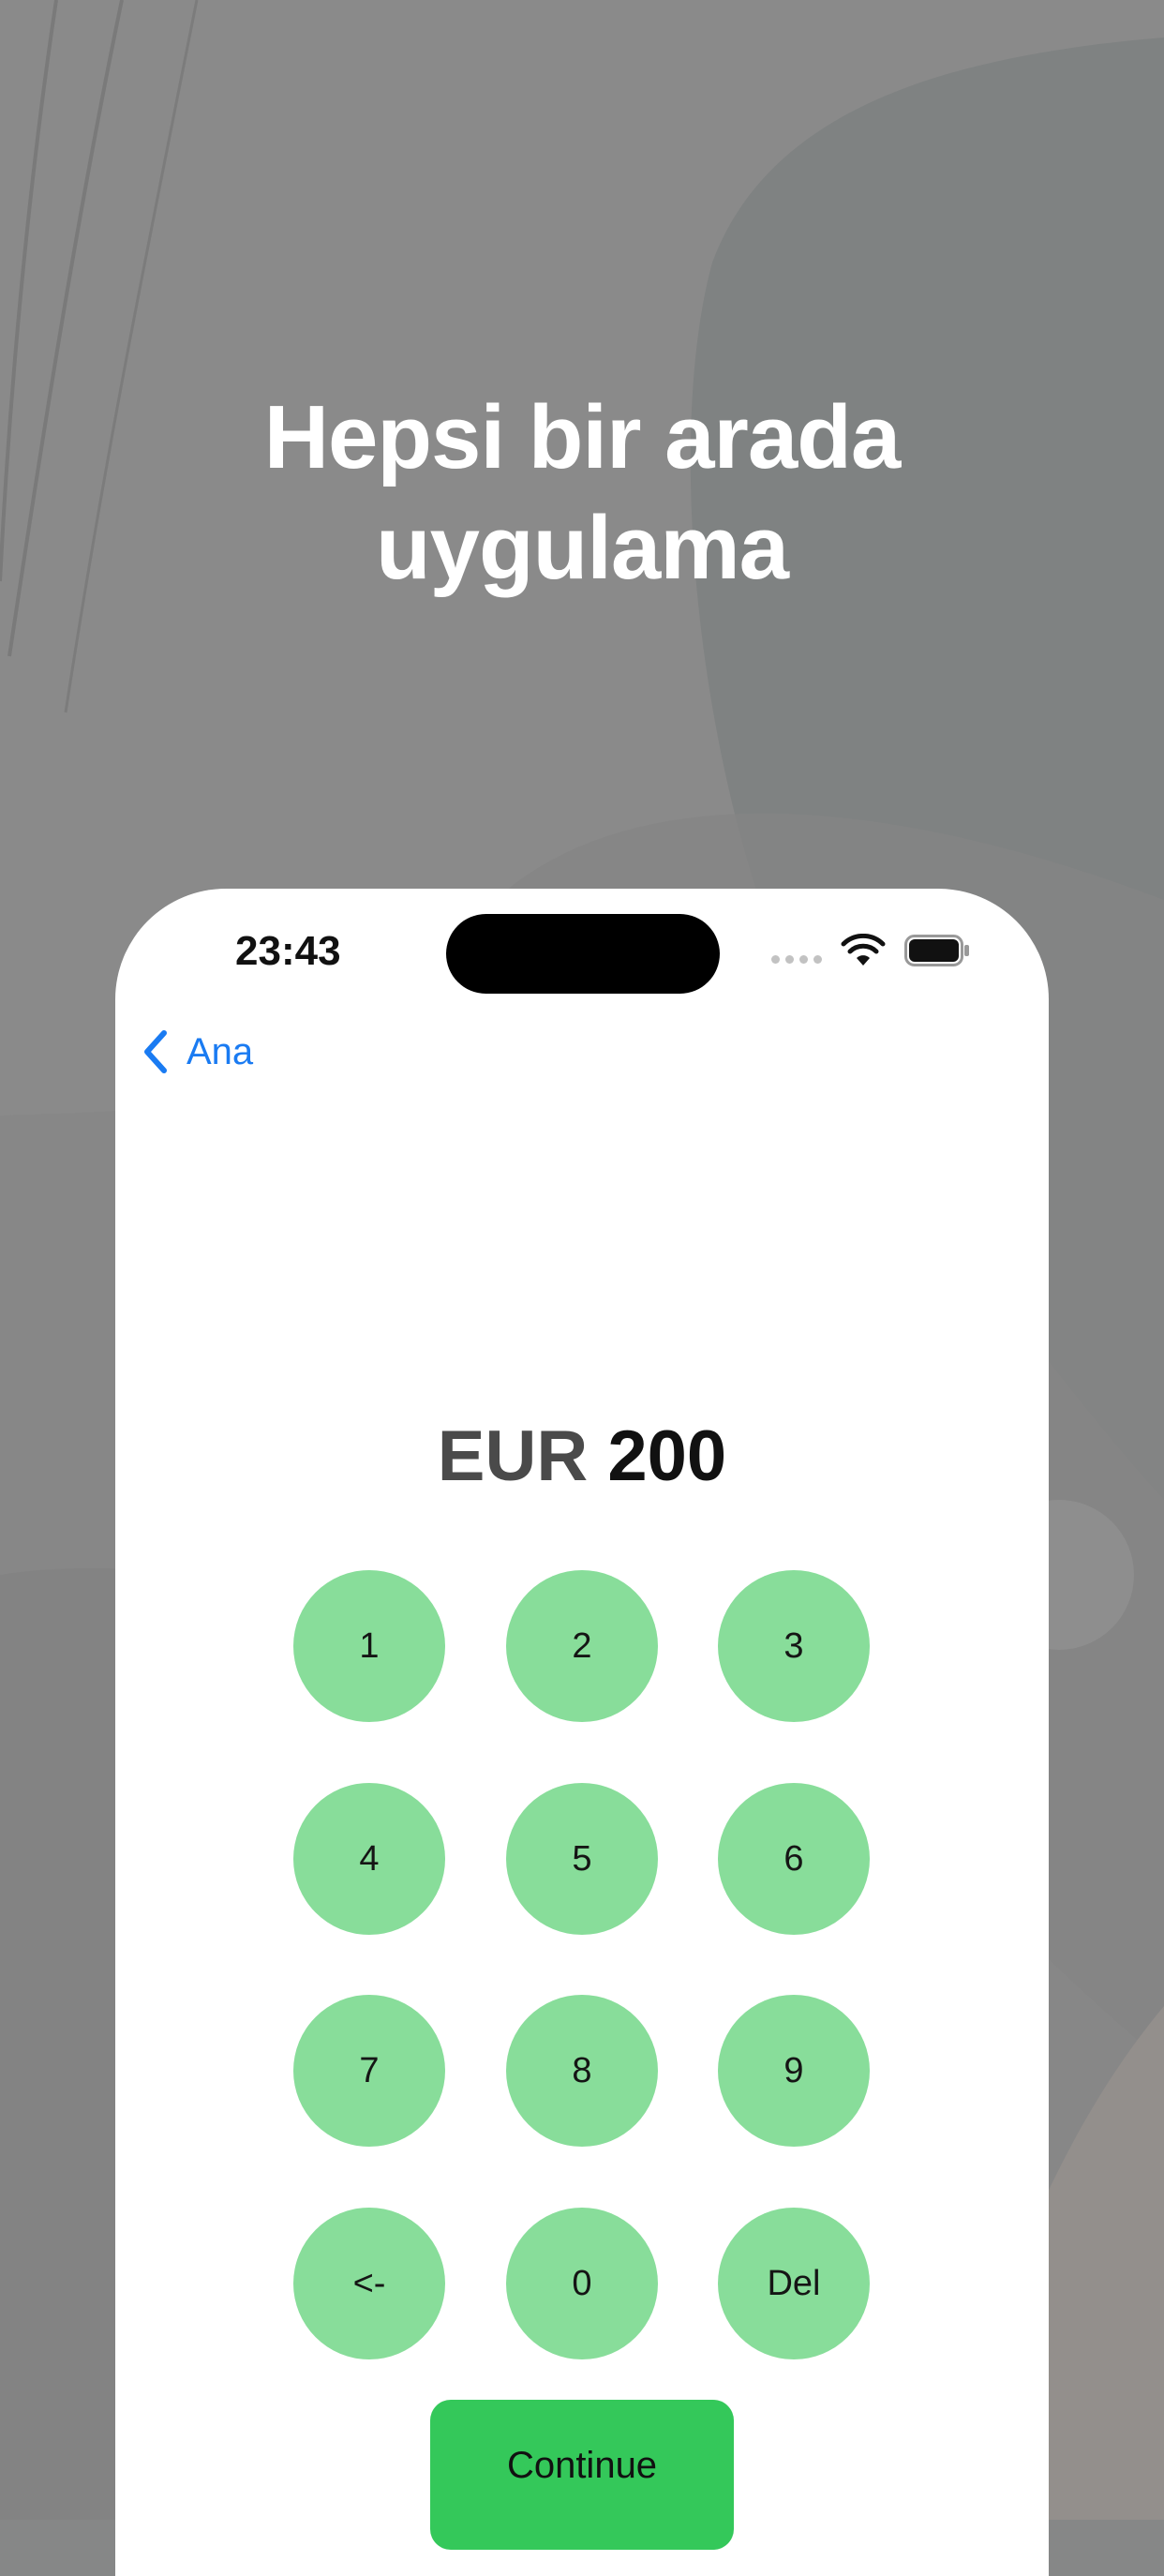  I want to click on keypad-key-1: 1, so click(369, 1646).